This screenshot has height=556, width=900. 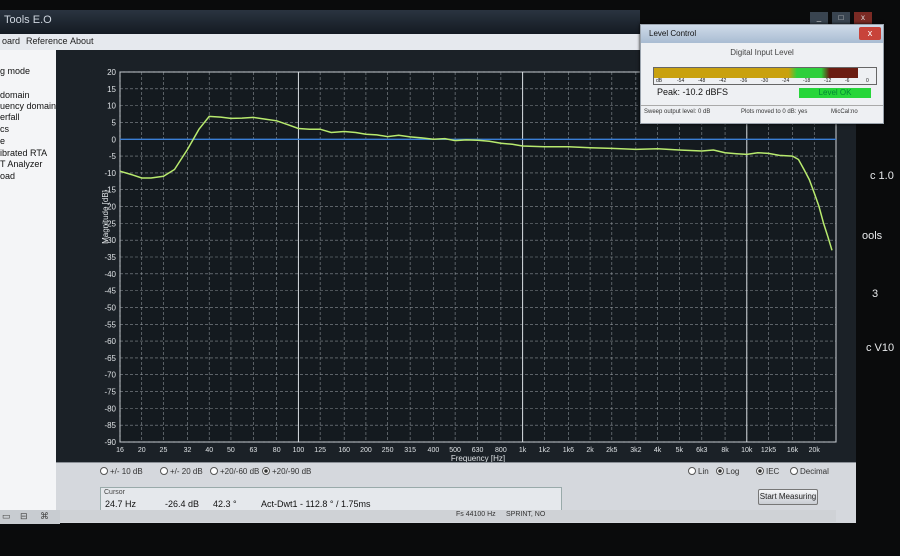 What do you see at coordinates (788, 497) in the screenshot?
I see `start-measuring-button: Start Measuring` at bounding box center [788, 497].